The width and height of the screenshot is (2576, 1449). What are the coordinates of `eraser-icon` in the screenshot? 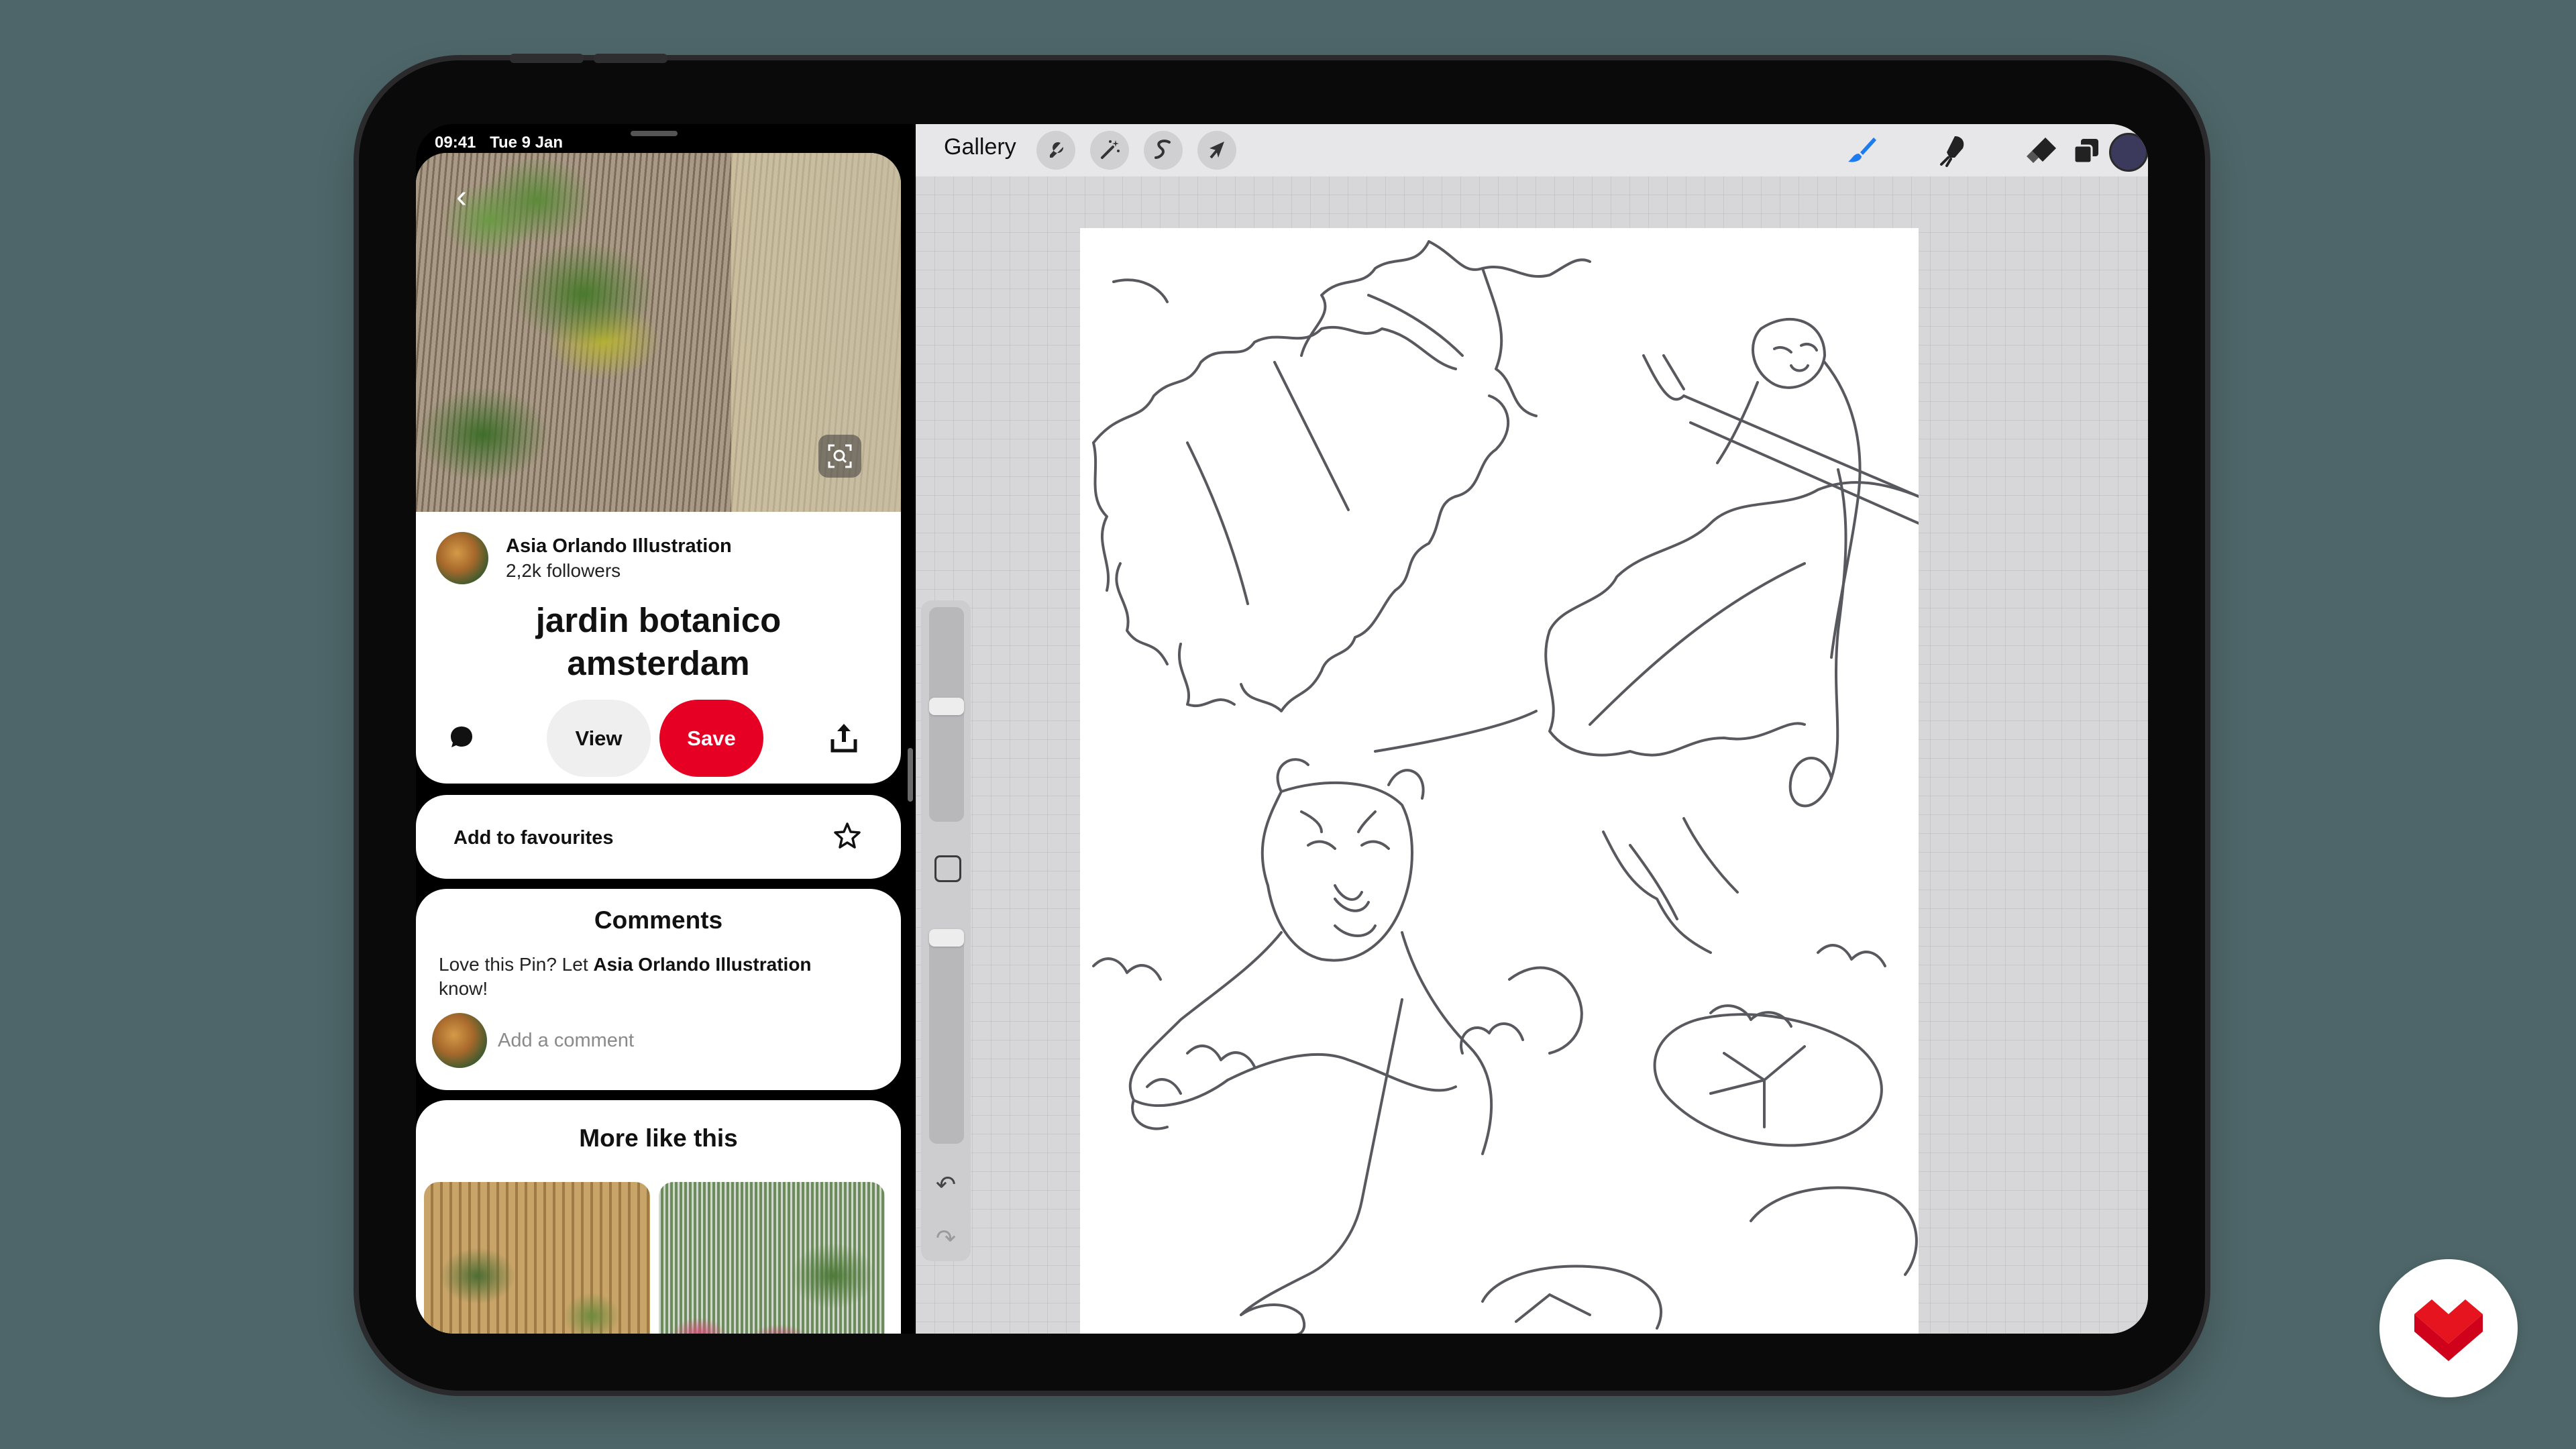 It's located at (2041, 151).